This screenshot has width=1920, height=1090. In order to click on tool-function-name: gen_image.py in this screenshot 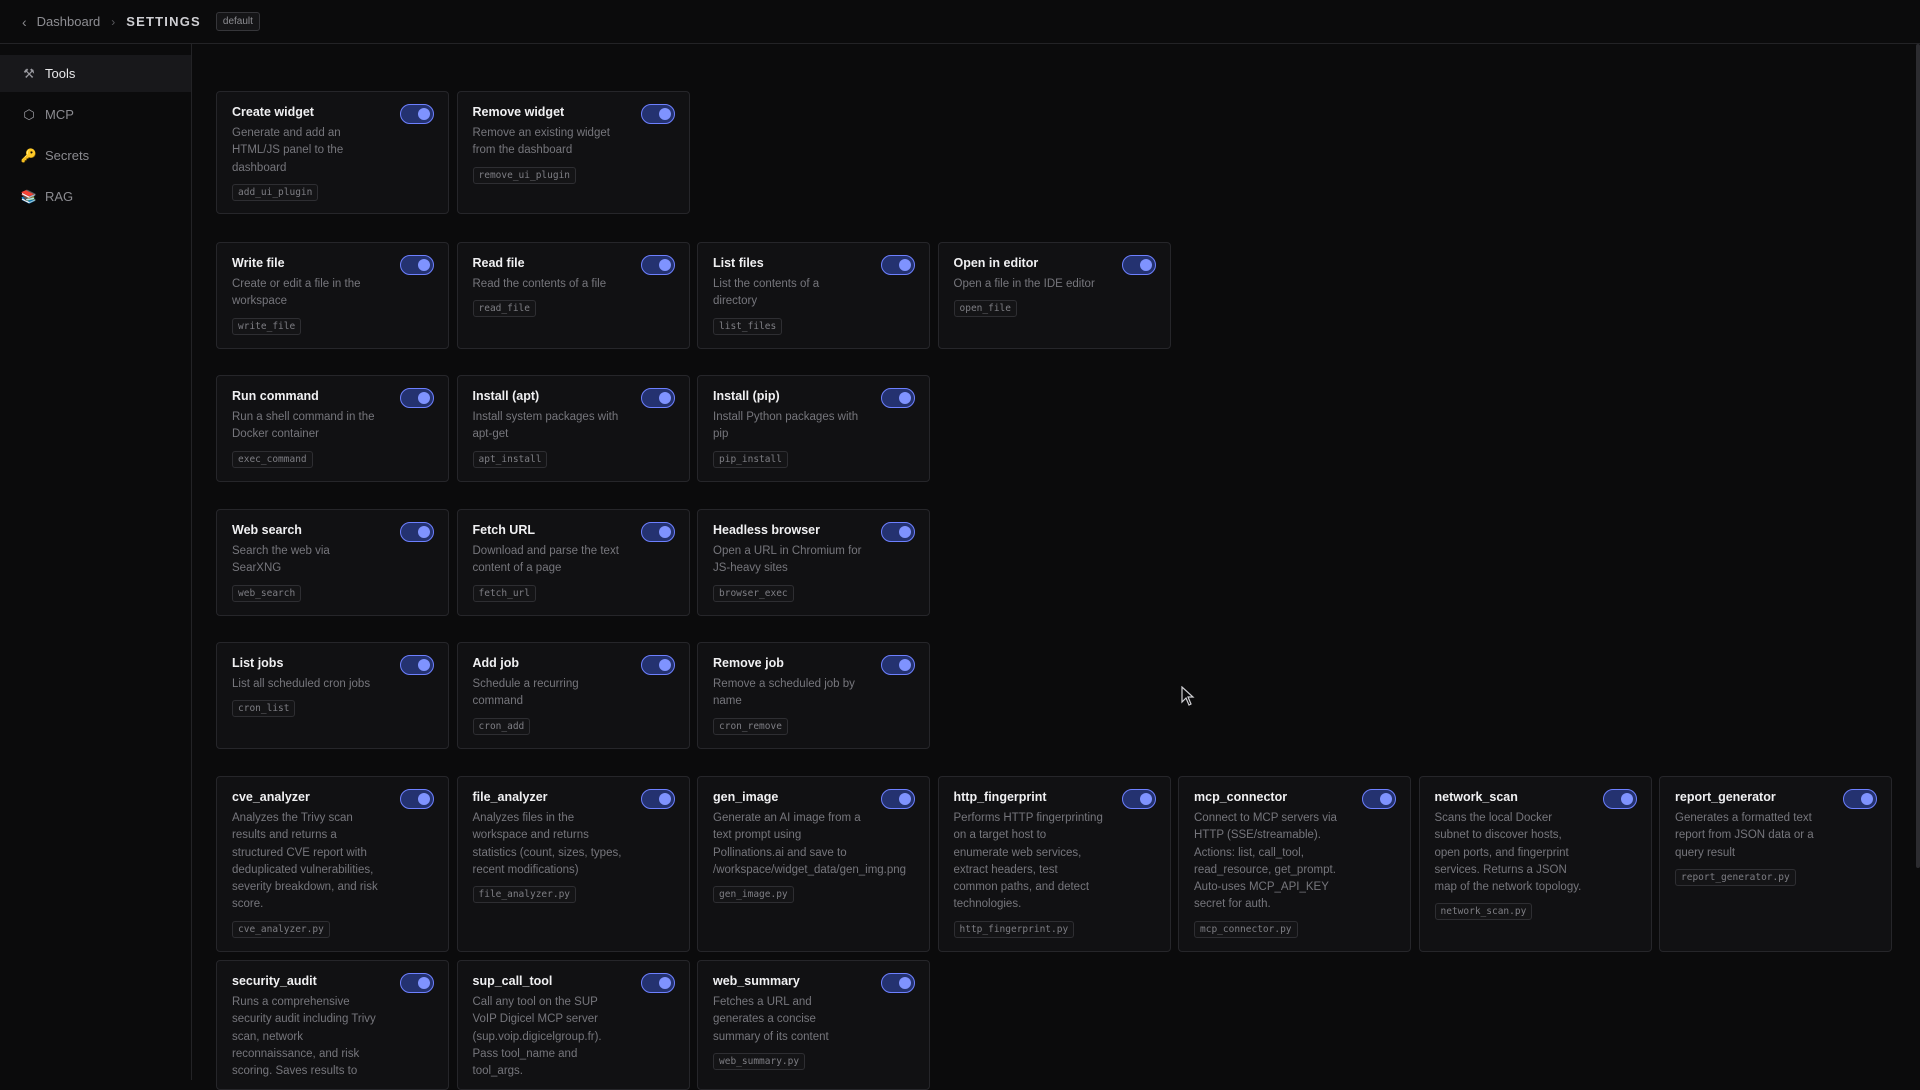, I will do `click(753, 895)`.